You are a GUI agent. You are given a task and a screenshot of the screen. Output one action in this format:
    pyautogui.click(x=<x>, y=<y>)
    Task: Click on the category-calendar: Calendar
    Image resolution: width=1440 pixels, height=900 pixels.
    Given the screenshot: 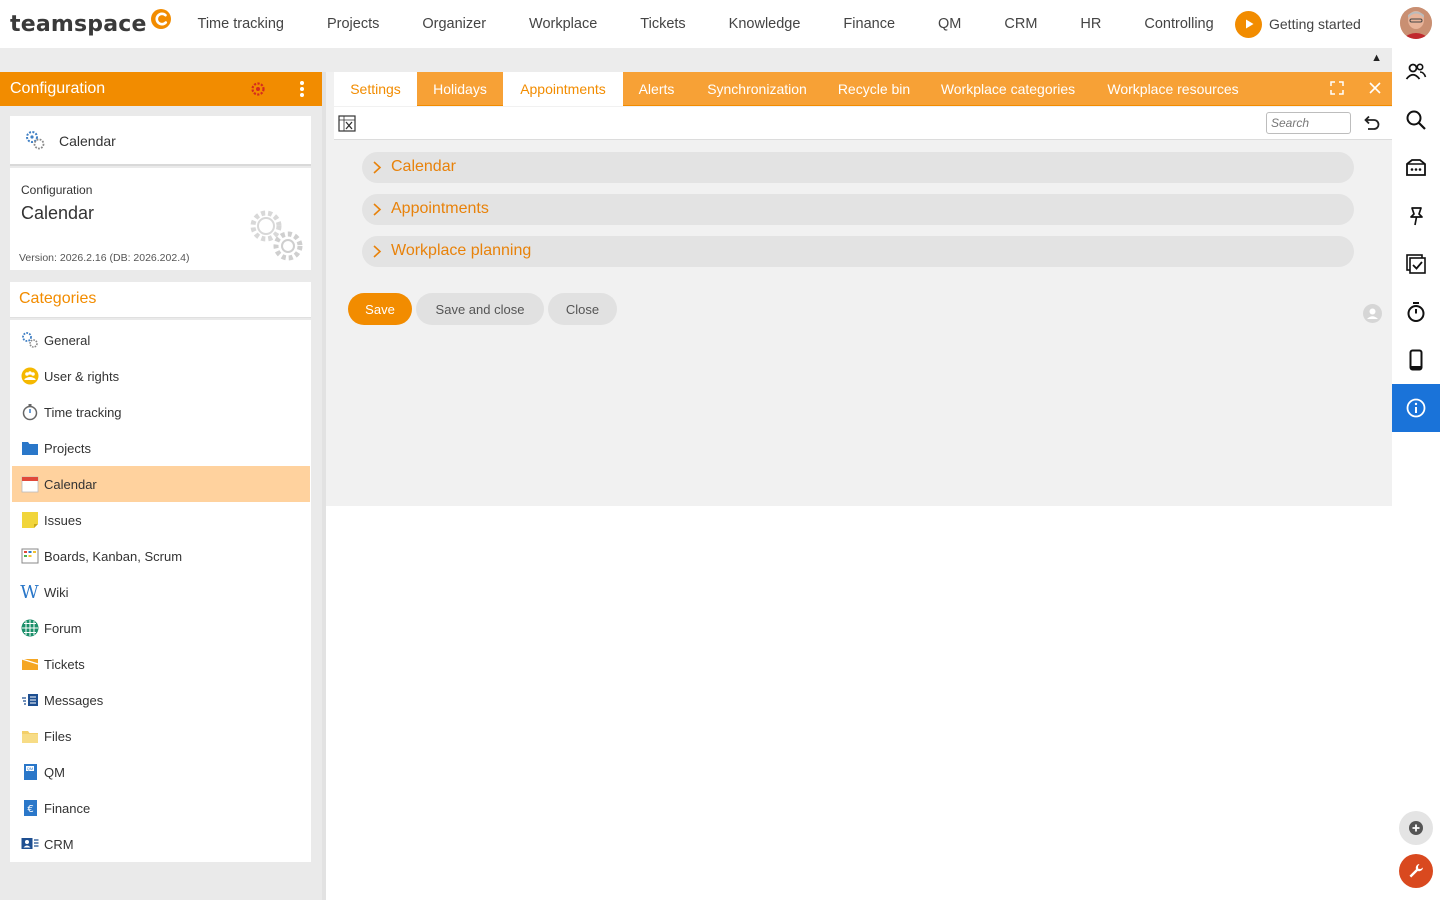 What is the action you would take?
    pyautogui.click(x=161, y=484)
    